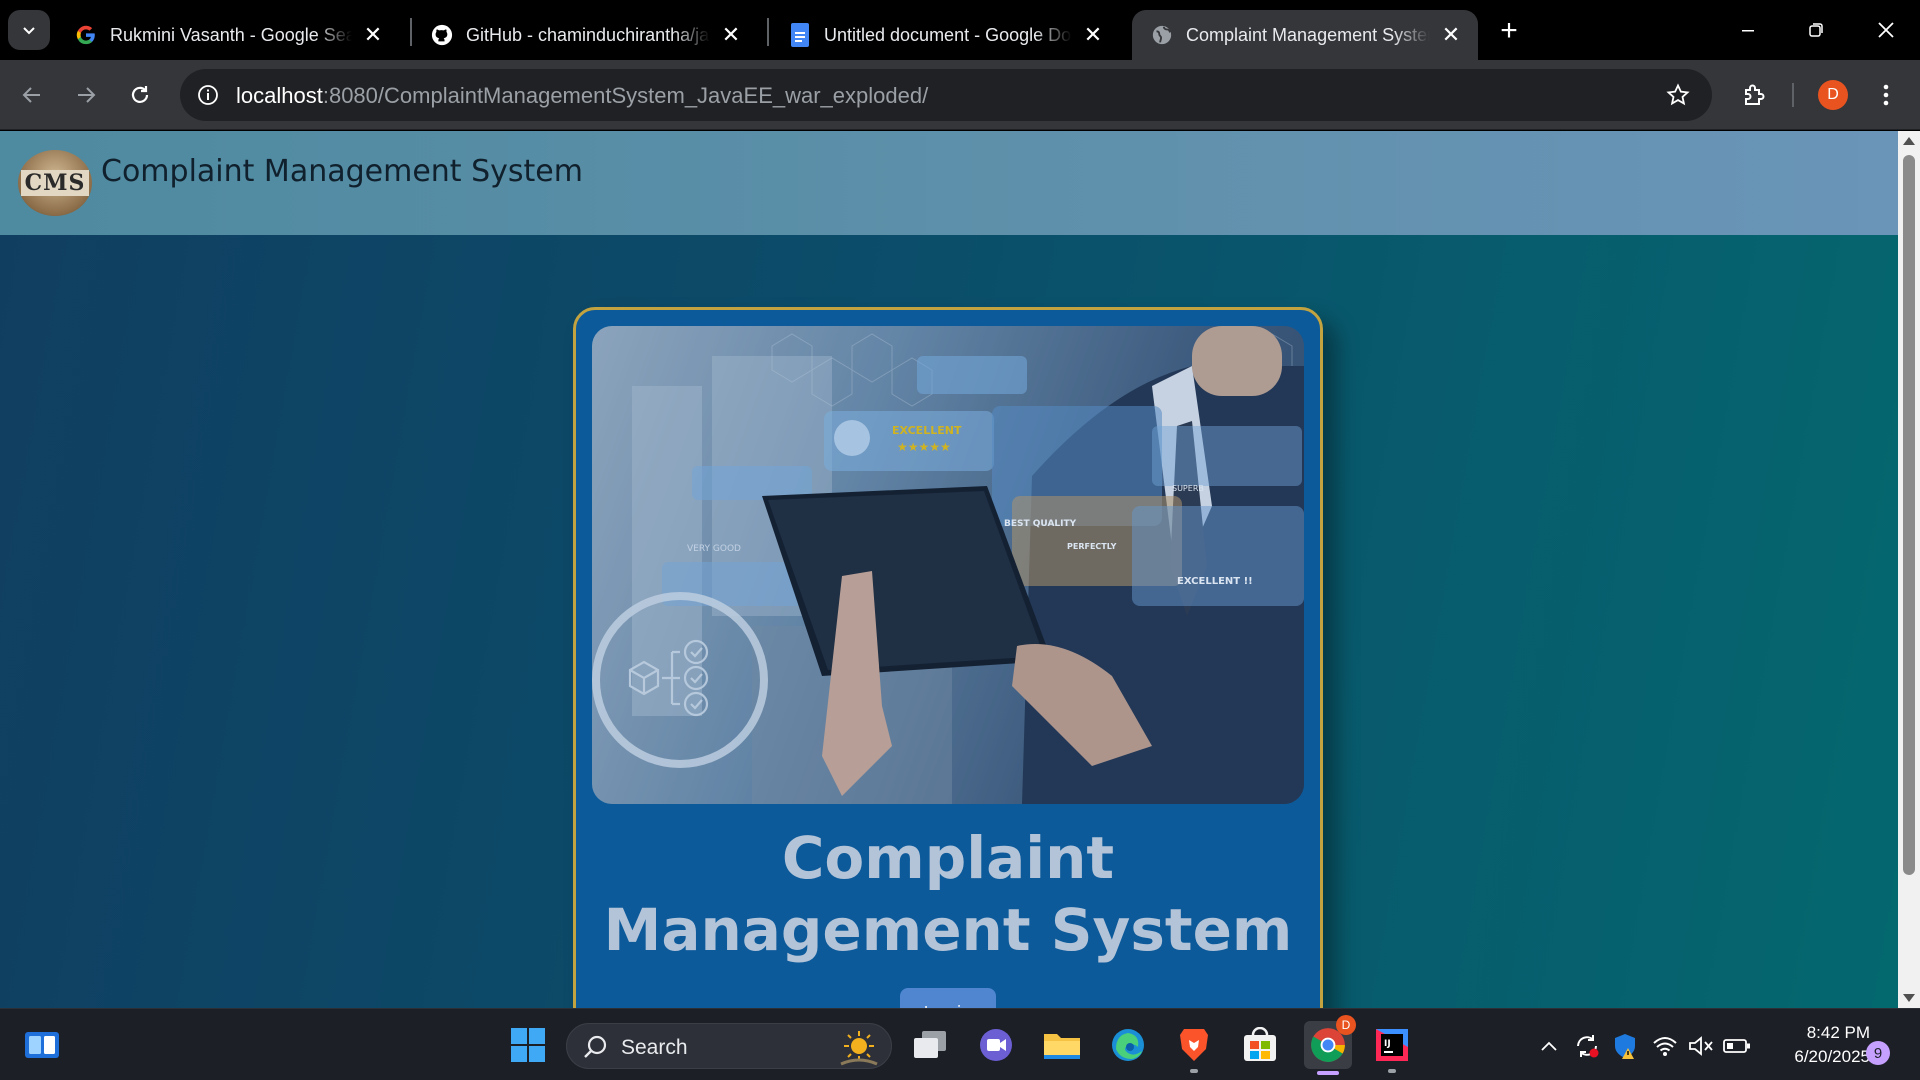 This screenshot has height=1080, width=1920. I want to click on task-view-icon, so click(930, 1044).